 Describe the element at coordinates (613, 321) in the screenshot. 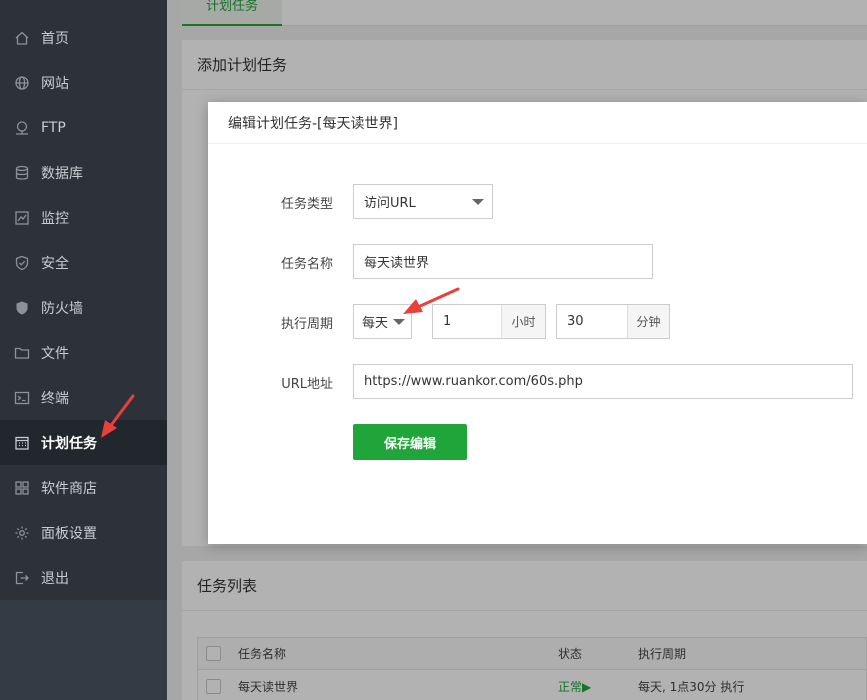

I see `minute-input: 30 分钟` at that location.